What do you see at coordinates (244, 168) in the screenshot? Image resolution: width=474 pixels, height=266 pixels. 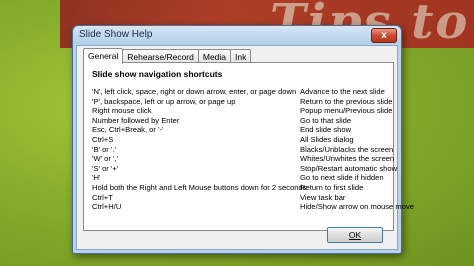 I see `shortcut-row: 'S' or '+' Stop/Restart automatic show` at bounding box center [244, 168].